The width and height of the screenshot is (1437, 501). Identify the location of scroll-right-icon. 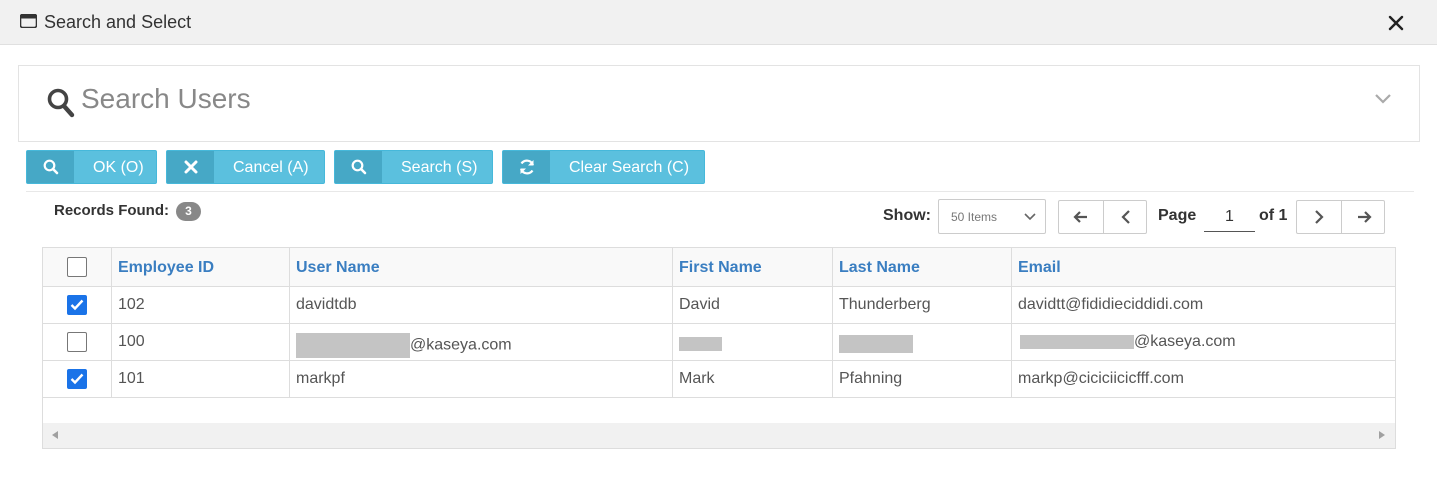
(1382, 435).